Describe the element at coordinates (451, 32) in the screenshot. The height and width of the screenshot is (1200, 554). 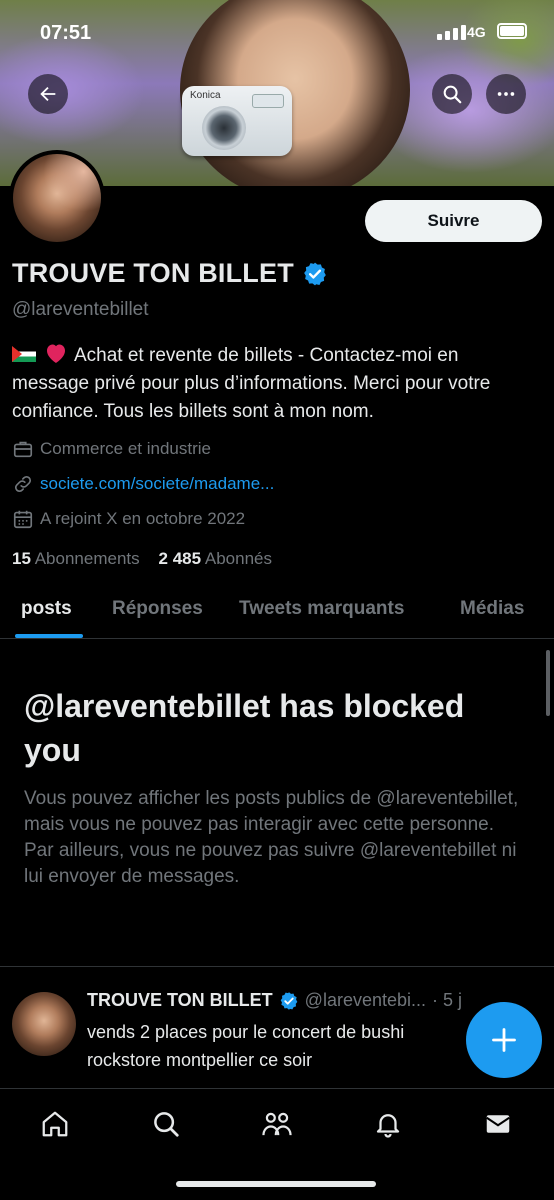
I see `signal-icon` at that location.